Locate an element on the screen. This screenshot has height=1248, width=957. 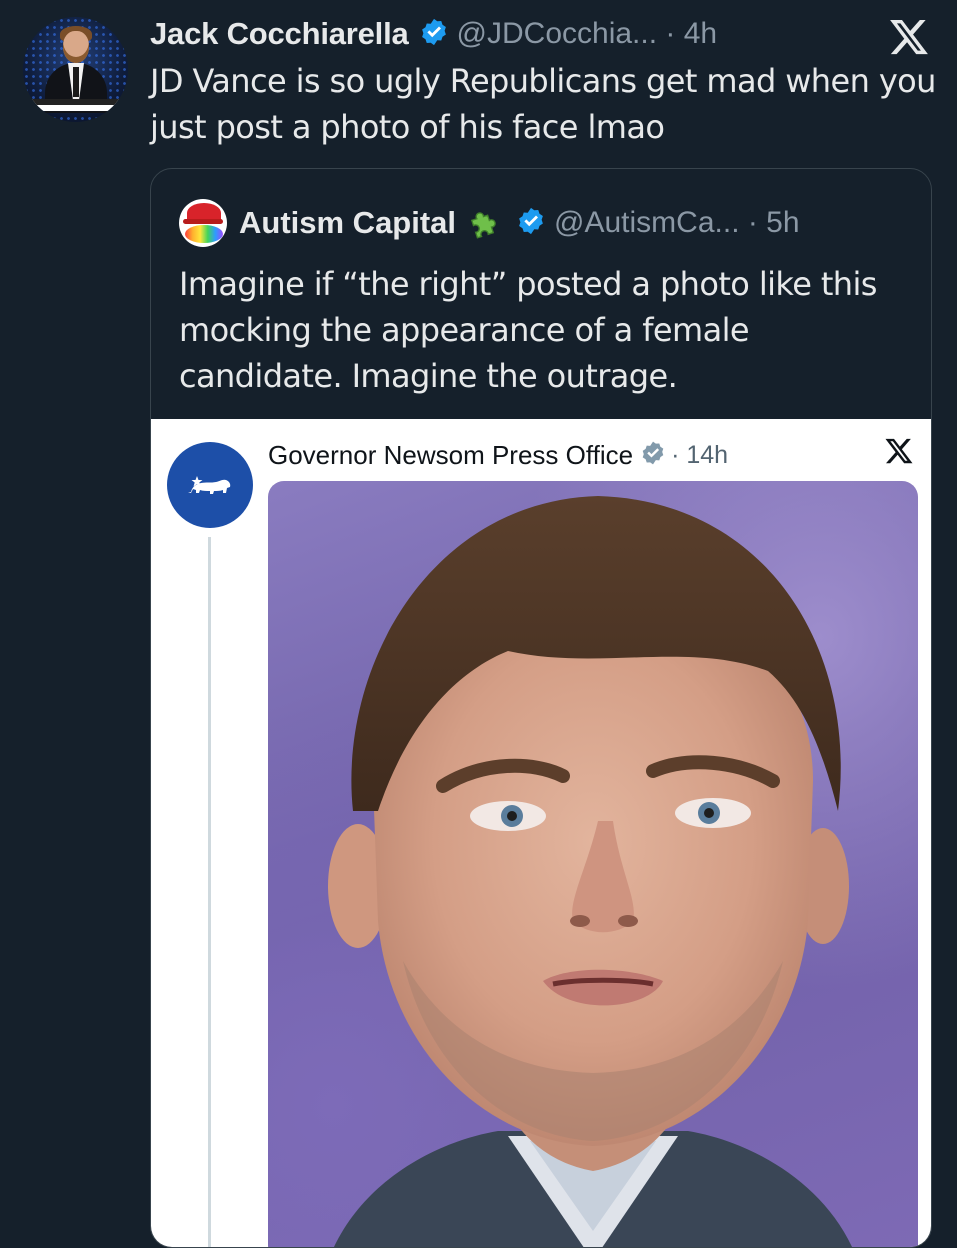
embedded-post-header: Governor Newsom Press Office · 14h is located at coordinates (498, 455).